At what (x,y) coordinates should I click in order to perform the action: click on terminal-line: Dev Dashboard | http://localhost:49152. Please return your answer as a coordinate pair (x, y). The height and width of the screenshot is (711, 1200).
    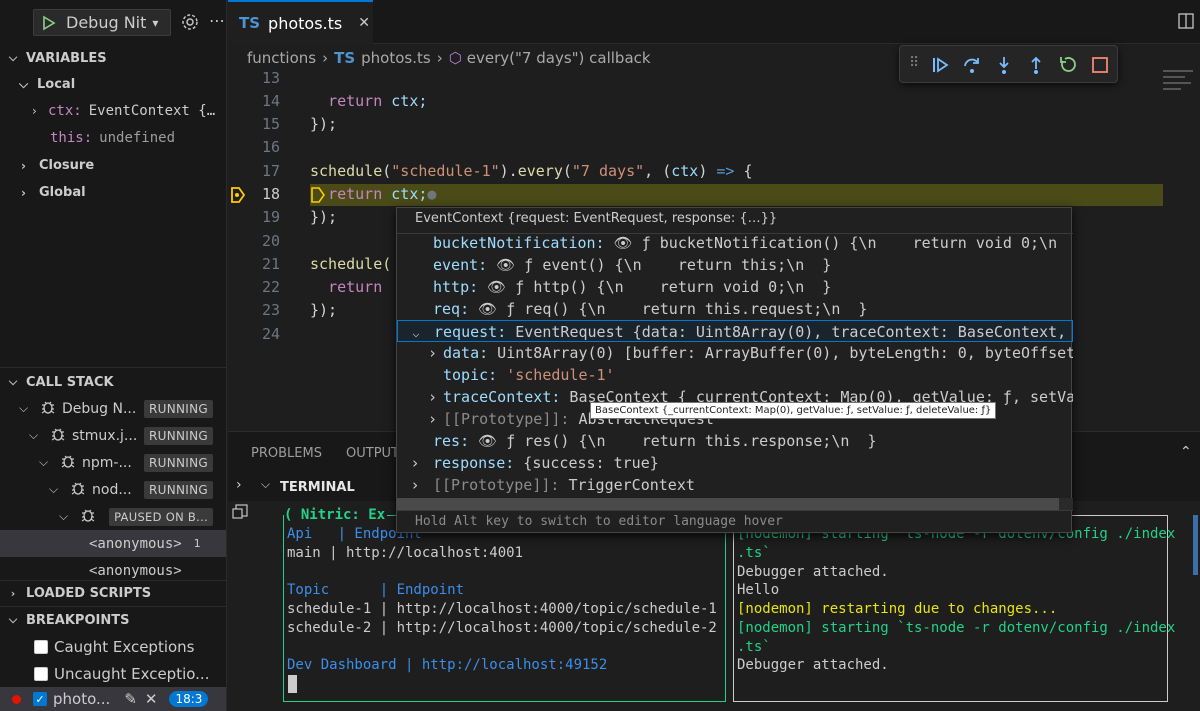
    Looking at the image, I should click on (447, 665).